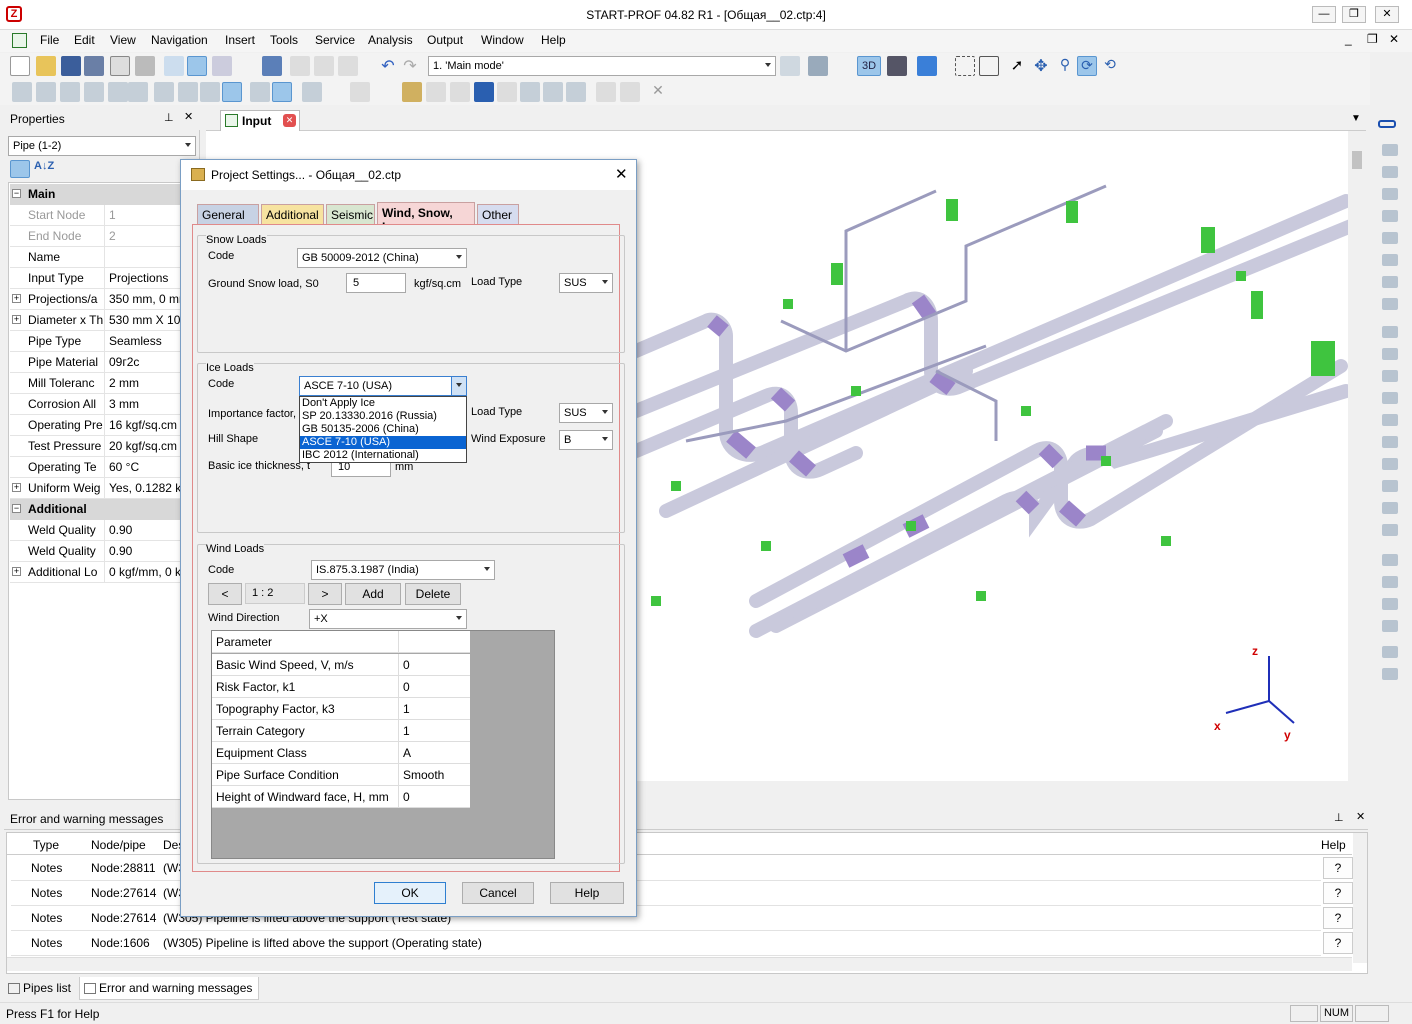  I want to click on property-row: + Projections/a 350 mm, 0 mm, so click(97, 299).